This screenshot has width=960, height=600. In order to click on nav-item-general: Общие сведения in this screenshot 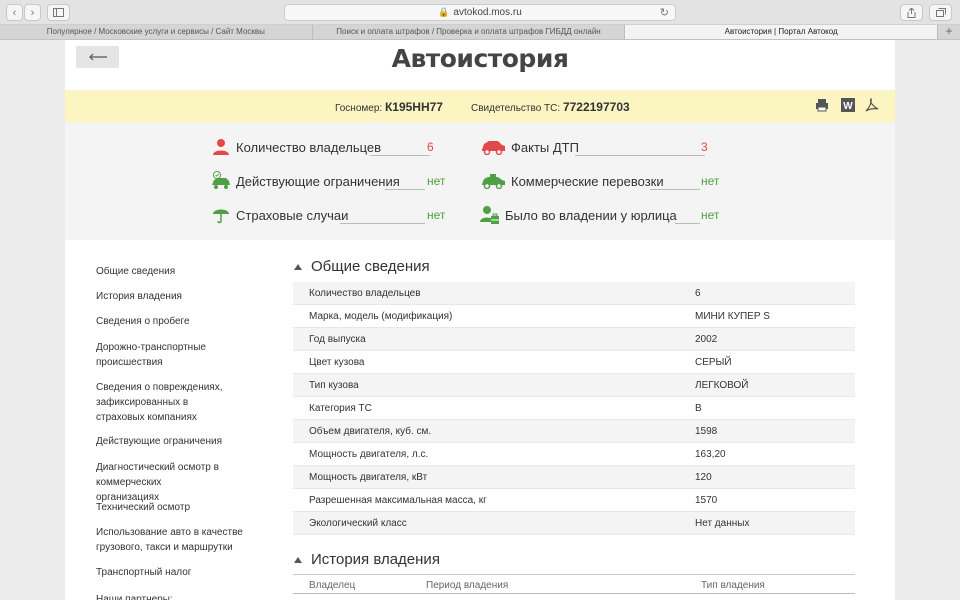, I will do `click(173, 271)`.